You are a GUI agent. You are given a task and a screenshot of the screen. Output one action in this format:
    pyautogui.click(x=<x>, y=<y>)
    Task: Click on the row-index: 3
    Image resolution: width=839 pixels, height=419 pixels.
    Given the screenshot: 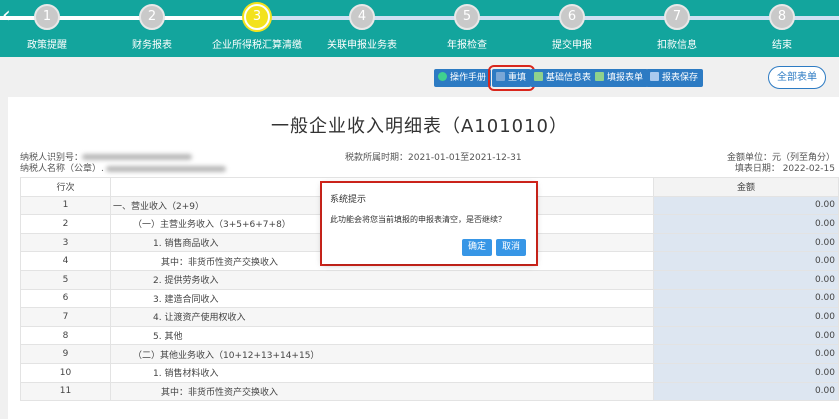 What is the action you would take?
    pyautogui.click(x=65, y=242)
    